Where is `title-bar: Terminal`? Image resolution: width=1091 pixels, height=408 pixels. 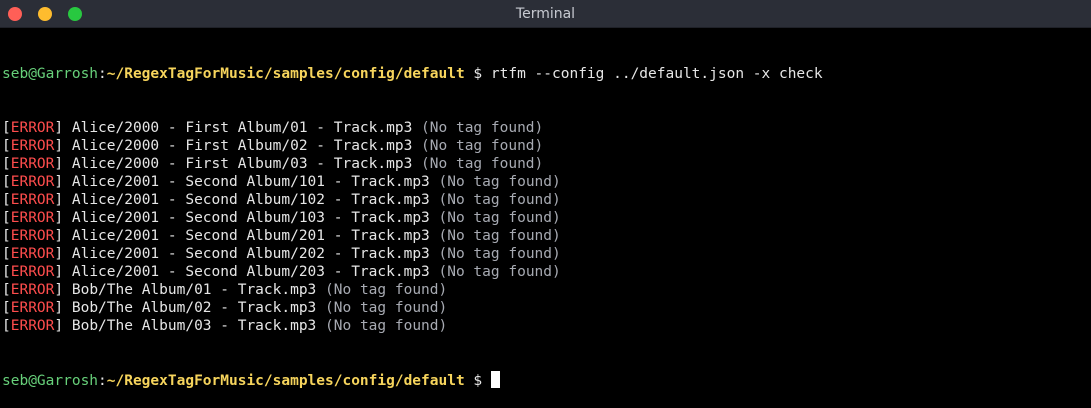 title-bar: Terminal is located at coordinates (545, 14).